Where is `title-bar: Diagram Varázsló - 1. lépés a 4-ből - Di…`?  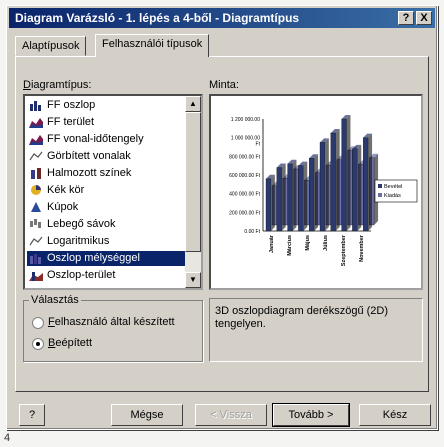
title-bar: Diagram Varázsló - 1. lépés a 4-ből - Di… is located at coordinates (222, 18).